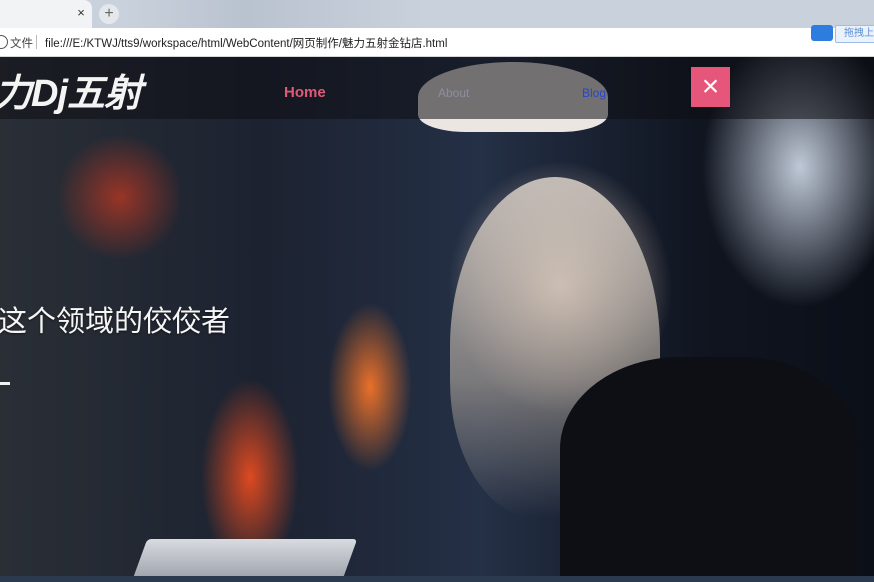 Image resolution: width=874 pixels, height=582 pixels. Describe the element at coordinates (46, 14) in the screenshot. I see `active-tab: ×` at that location.